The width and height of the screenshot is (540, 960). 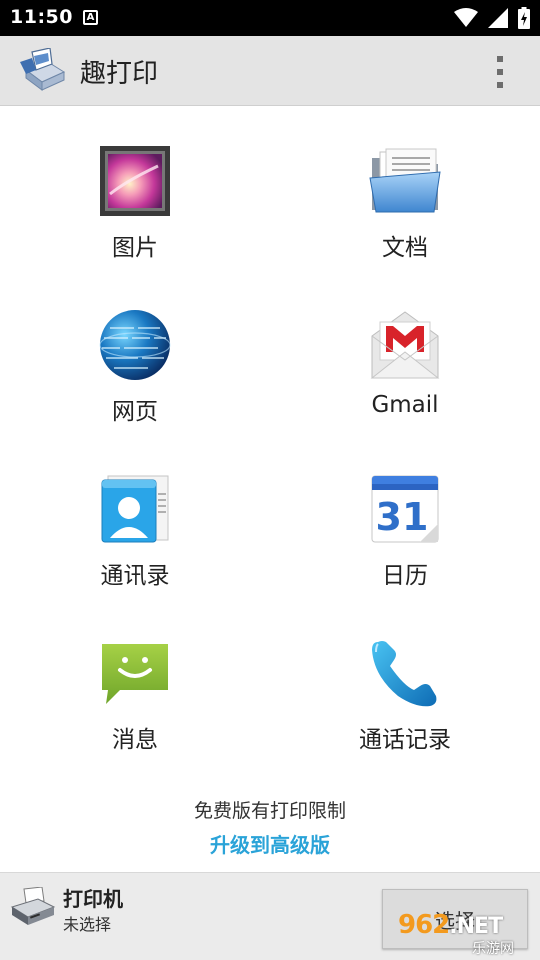 What do you see at coordinates (405, 740) in the screenshot?
I see `tile-label: 通话记录` at bounding box center [405, 740].